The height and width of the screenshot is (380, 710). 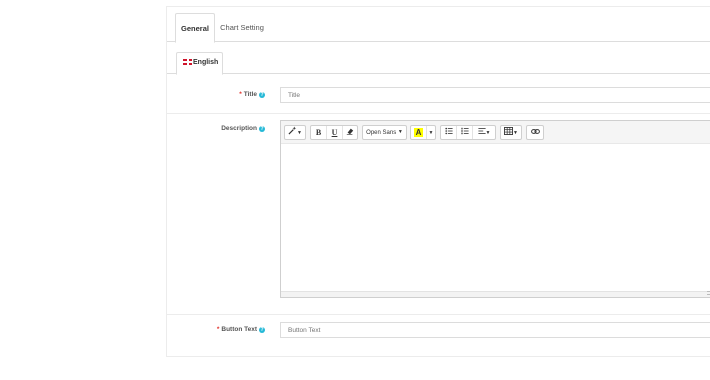 I want to click on font-family-group: Open Sans ▼, so click(x=384, y=132).